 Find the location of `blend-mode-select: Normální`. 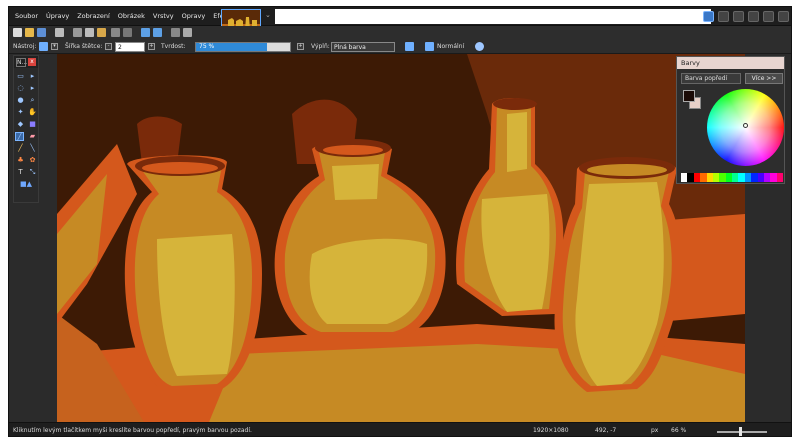

blend-mode-select: Normální is located at coordinates (450, 46).